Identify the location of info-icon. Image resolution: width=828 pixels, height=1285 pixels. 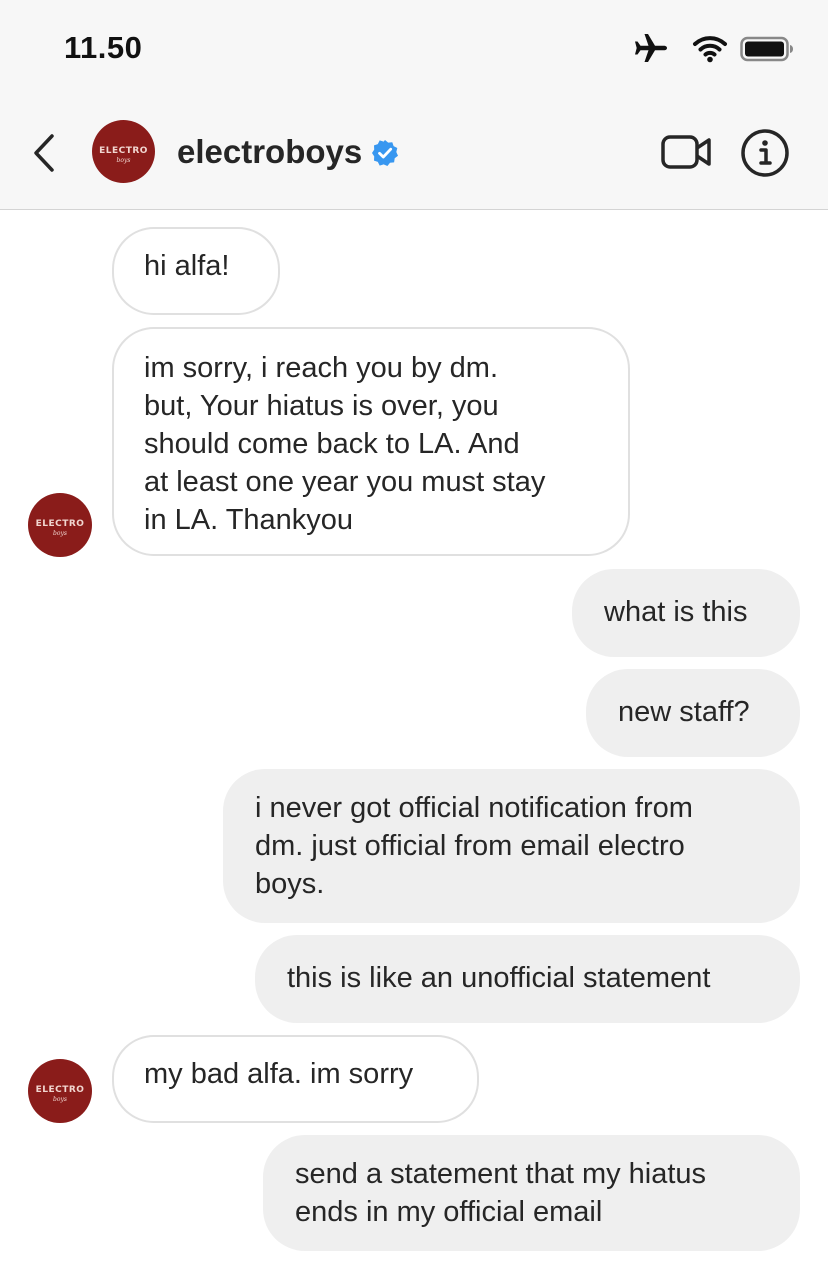
(765, 153).